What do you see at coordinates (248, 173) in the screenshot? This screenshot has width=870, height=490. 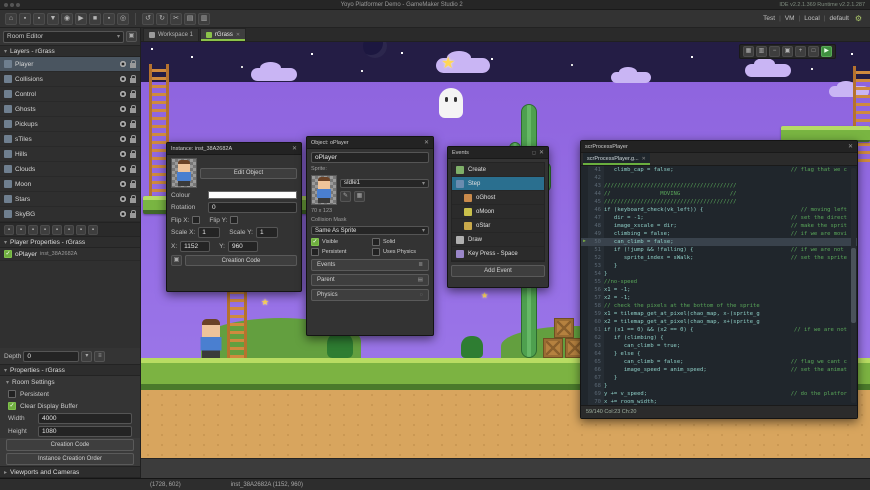 I see `edit-object-button: Edit Object` at bounding box center [248, 173].